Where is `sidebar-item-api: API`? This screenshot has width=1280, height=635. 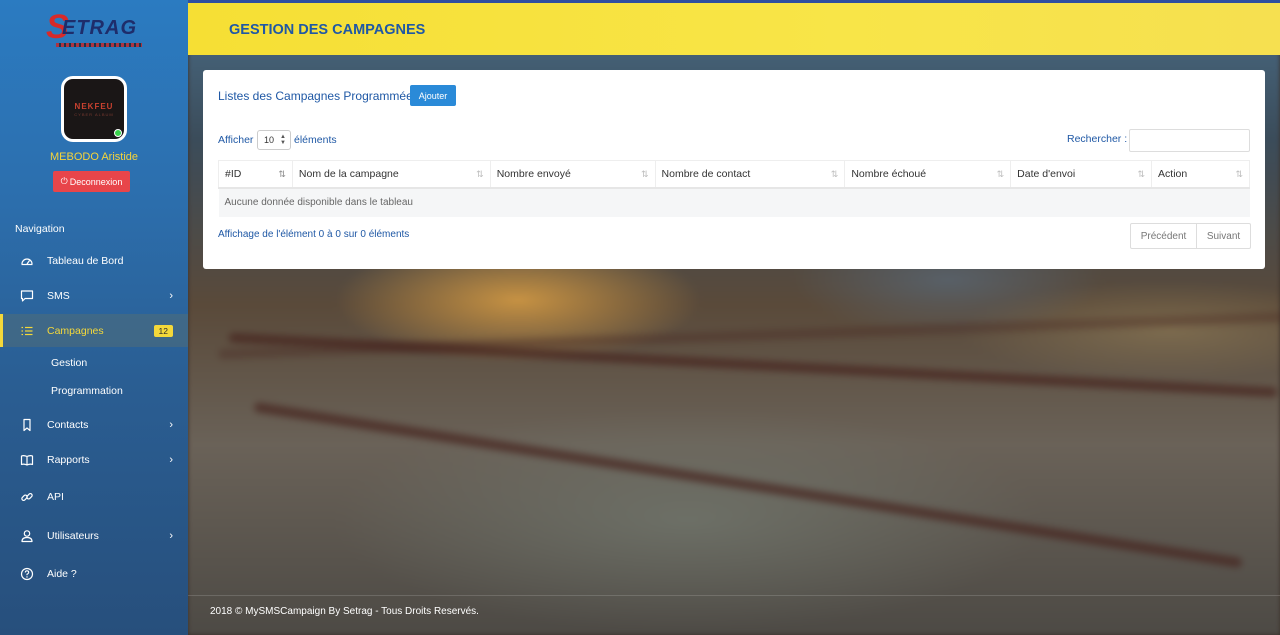
sidebar-item-api: API is located at coordinates (94, 497).